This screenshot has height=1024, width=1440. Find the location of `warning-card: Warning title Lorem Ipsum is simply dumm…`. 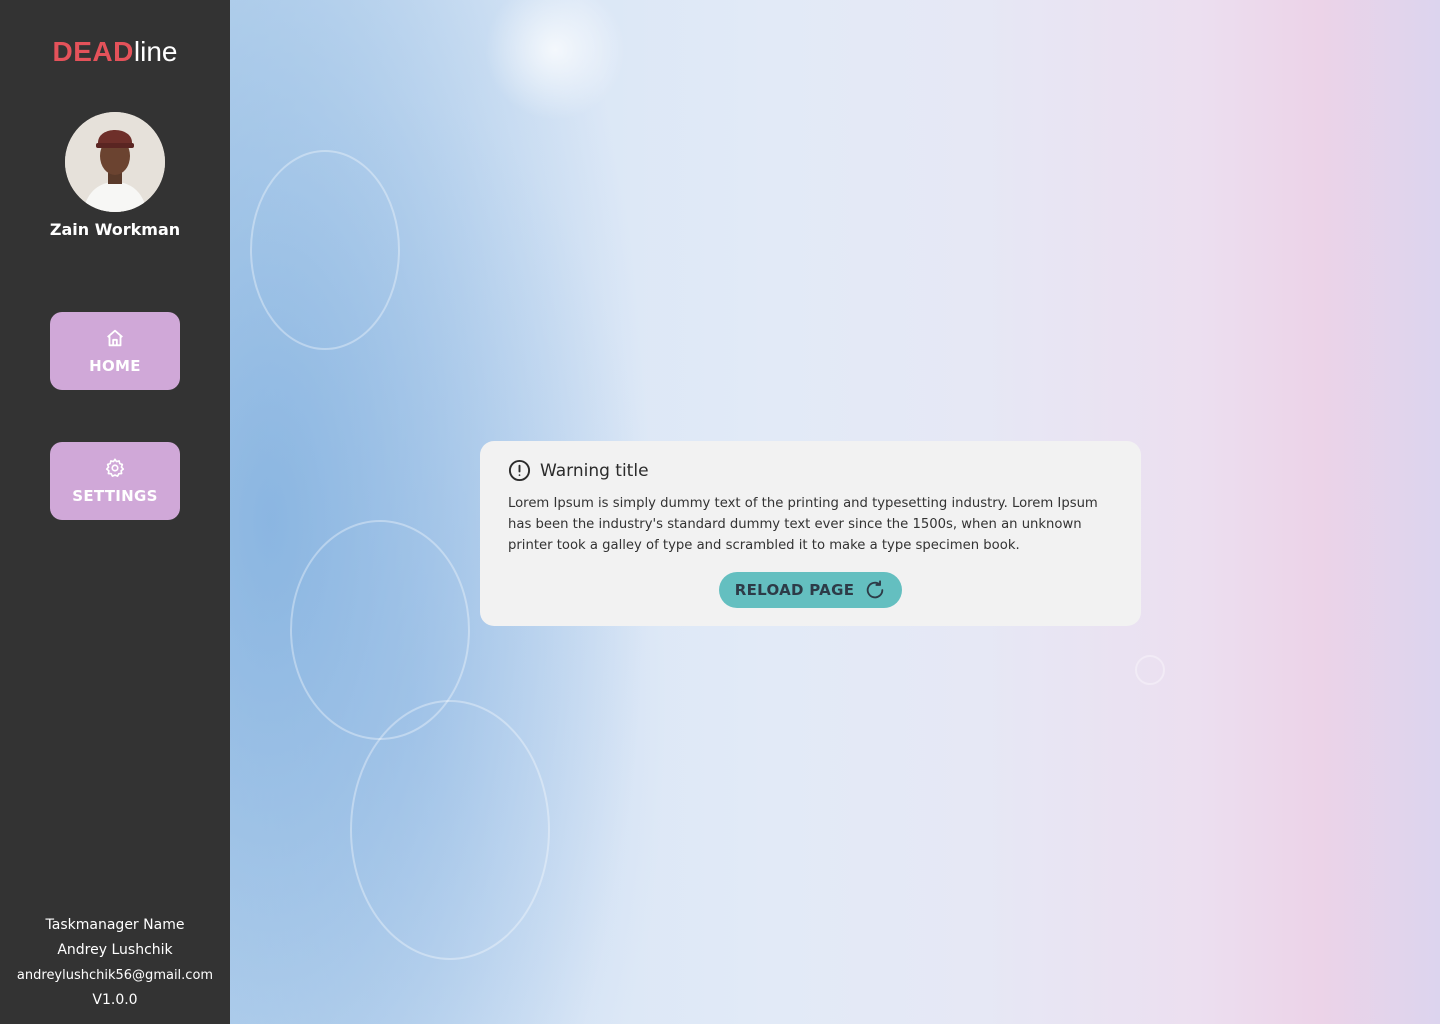

warning-card: Warning title Lorem Ipsum is simply dumm… is located at coordinates (810, 533).